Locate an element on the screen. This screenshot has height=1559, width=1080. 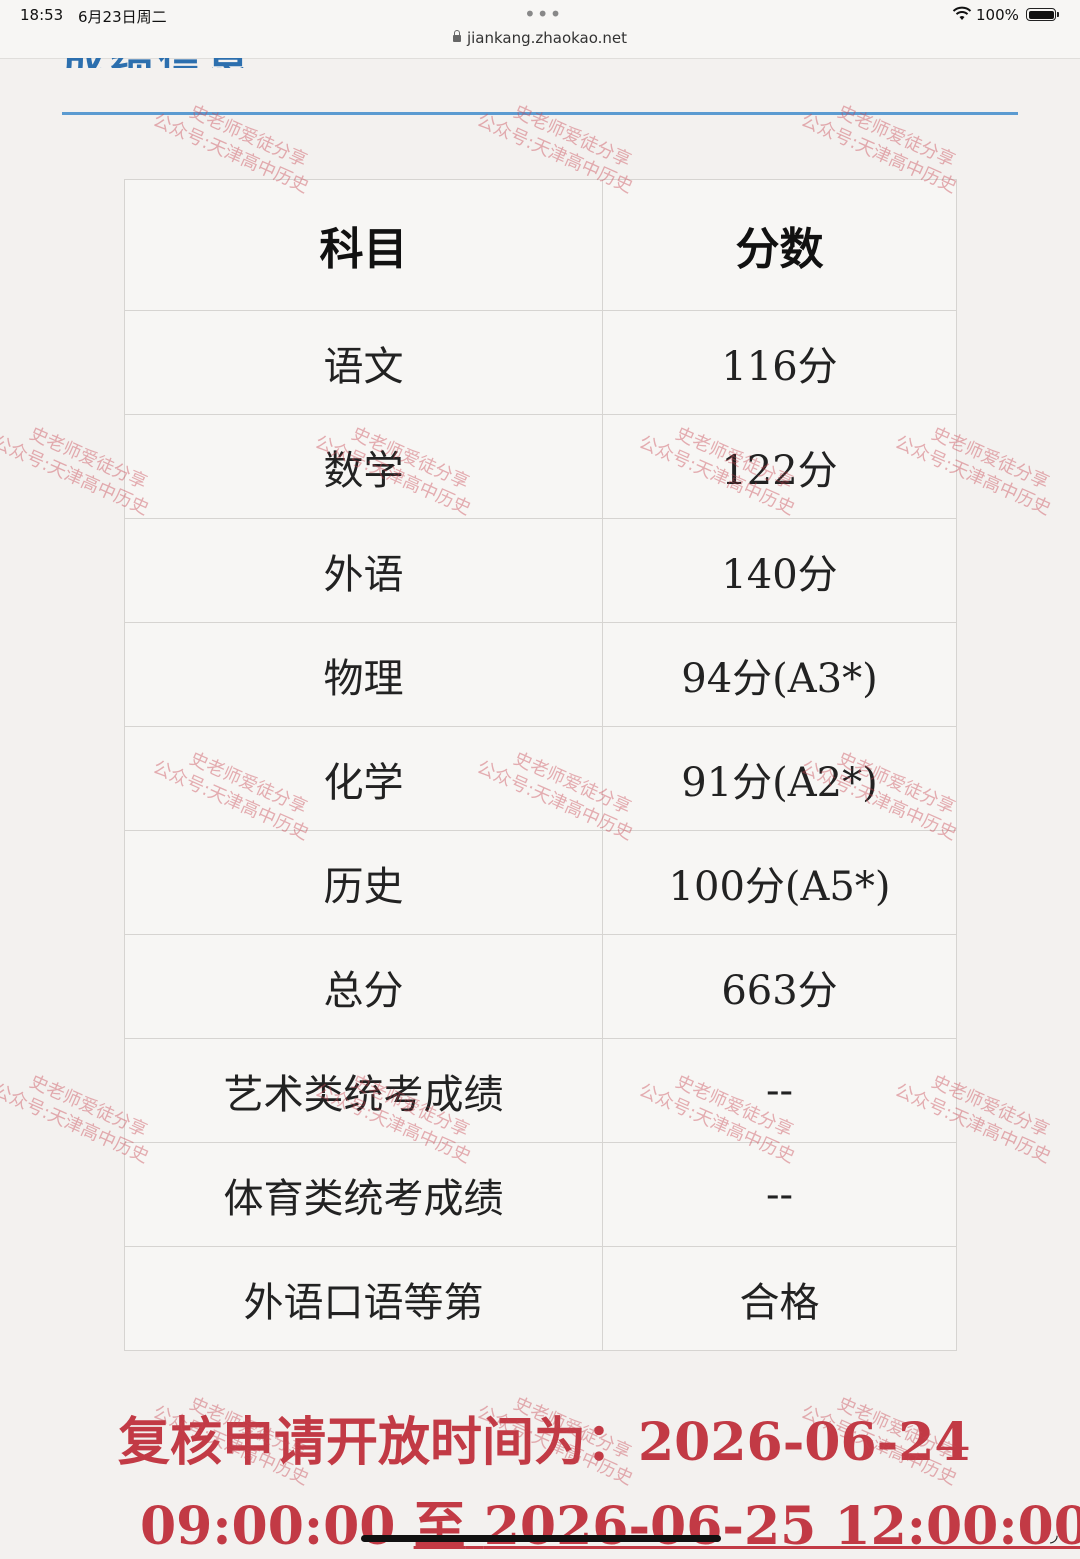
table-row: 外语 140分 is located at coordinates (540, 570).